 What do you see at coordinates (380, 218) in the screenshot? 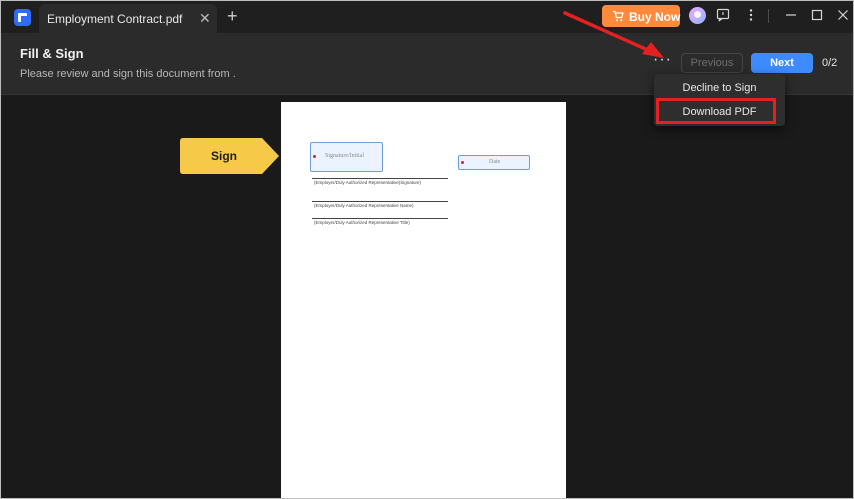
I see `title-line` at bounding box center [380, 218].